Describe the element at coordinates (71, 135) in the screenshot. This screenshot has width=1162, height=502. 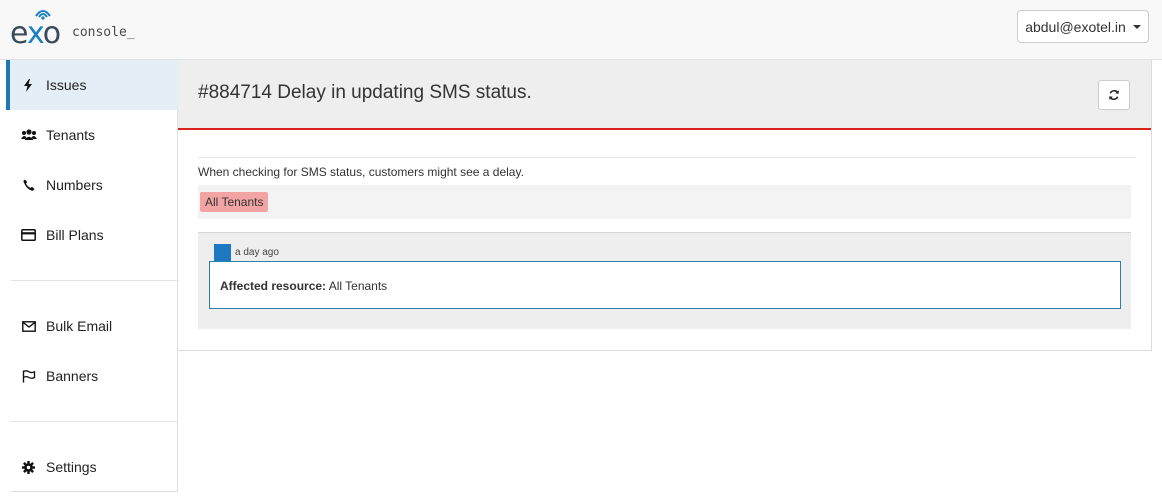
I see `sidebar-item-label: Tenants` at that location.